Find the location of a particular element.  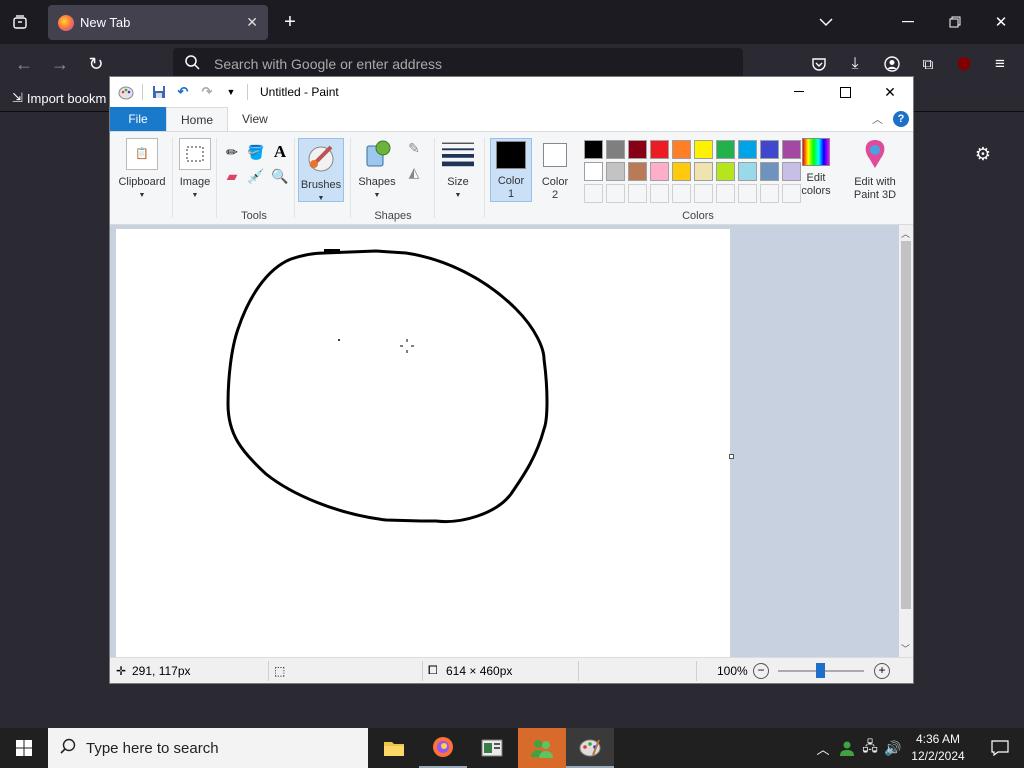

redo-icon: ↷ is located at coordinates (207, 92).